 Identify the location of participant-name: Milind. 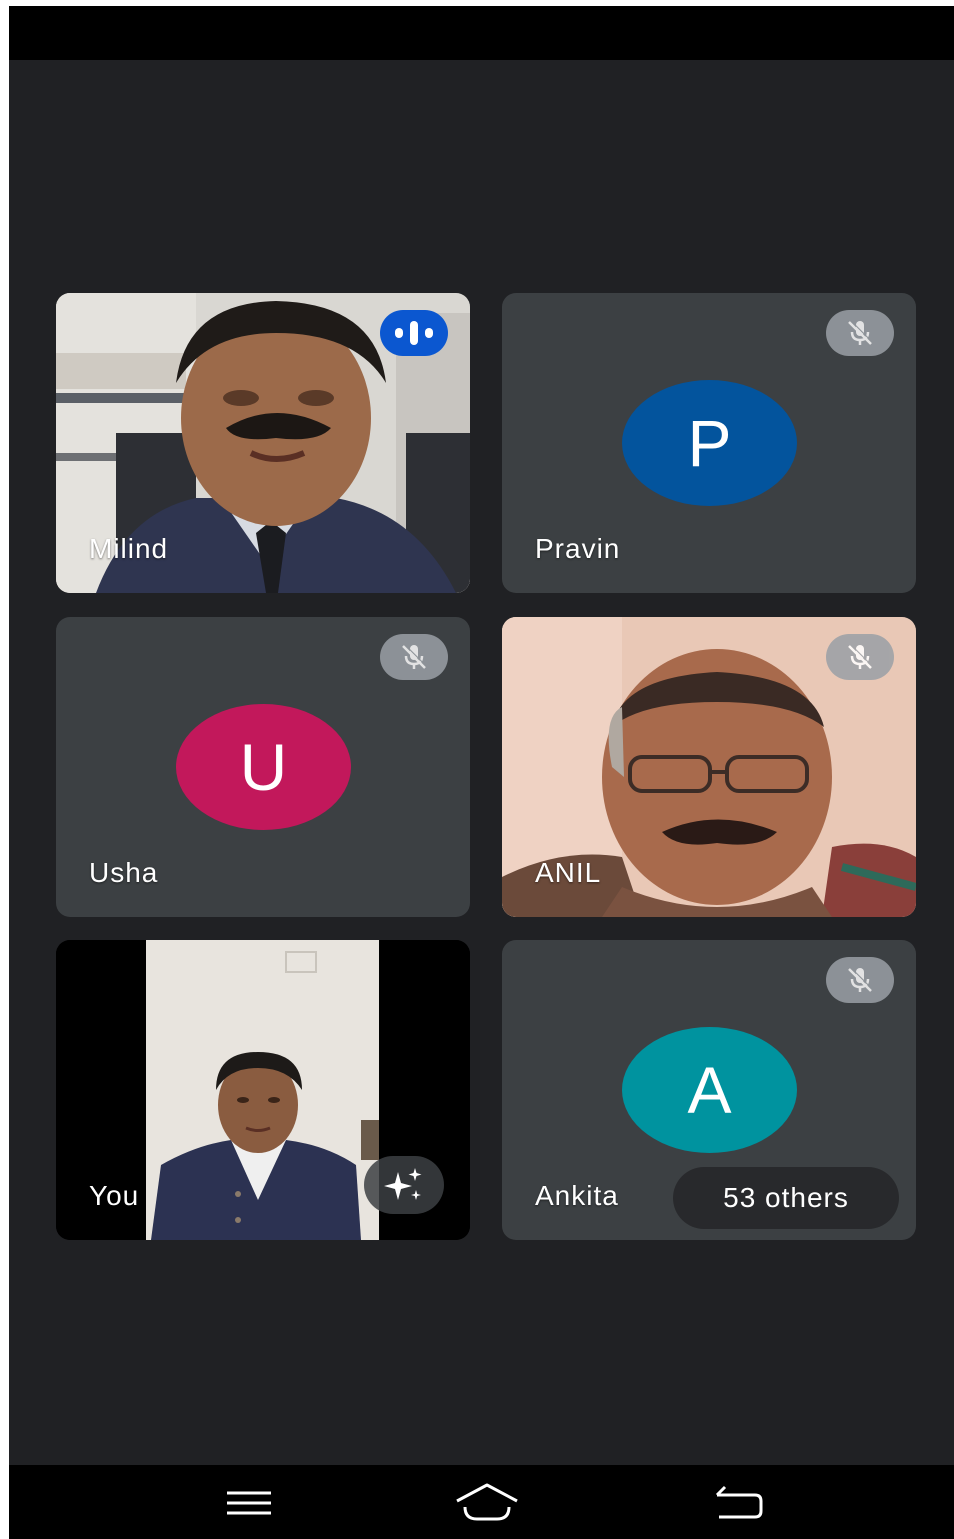
(129, 548).